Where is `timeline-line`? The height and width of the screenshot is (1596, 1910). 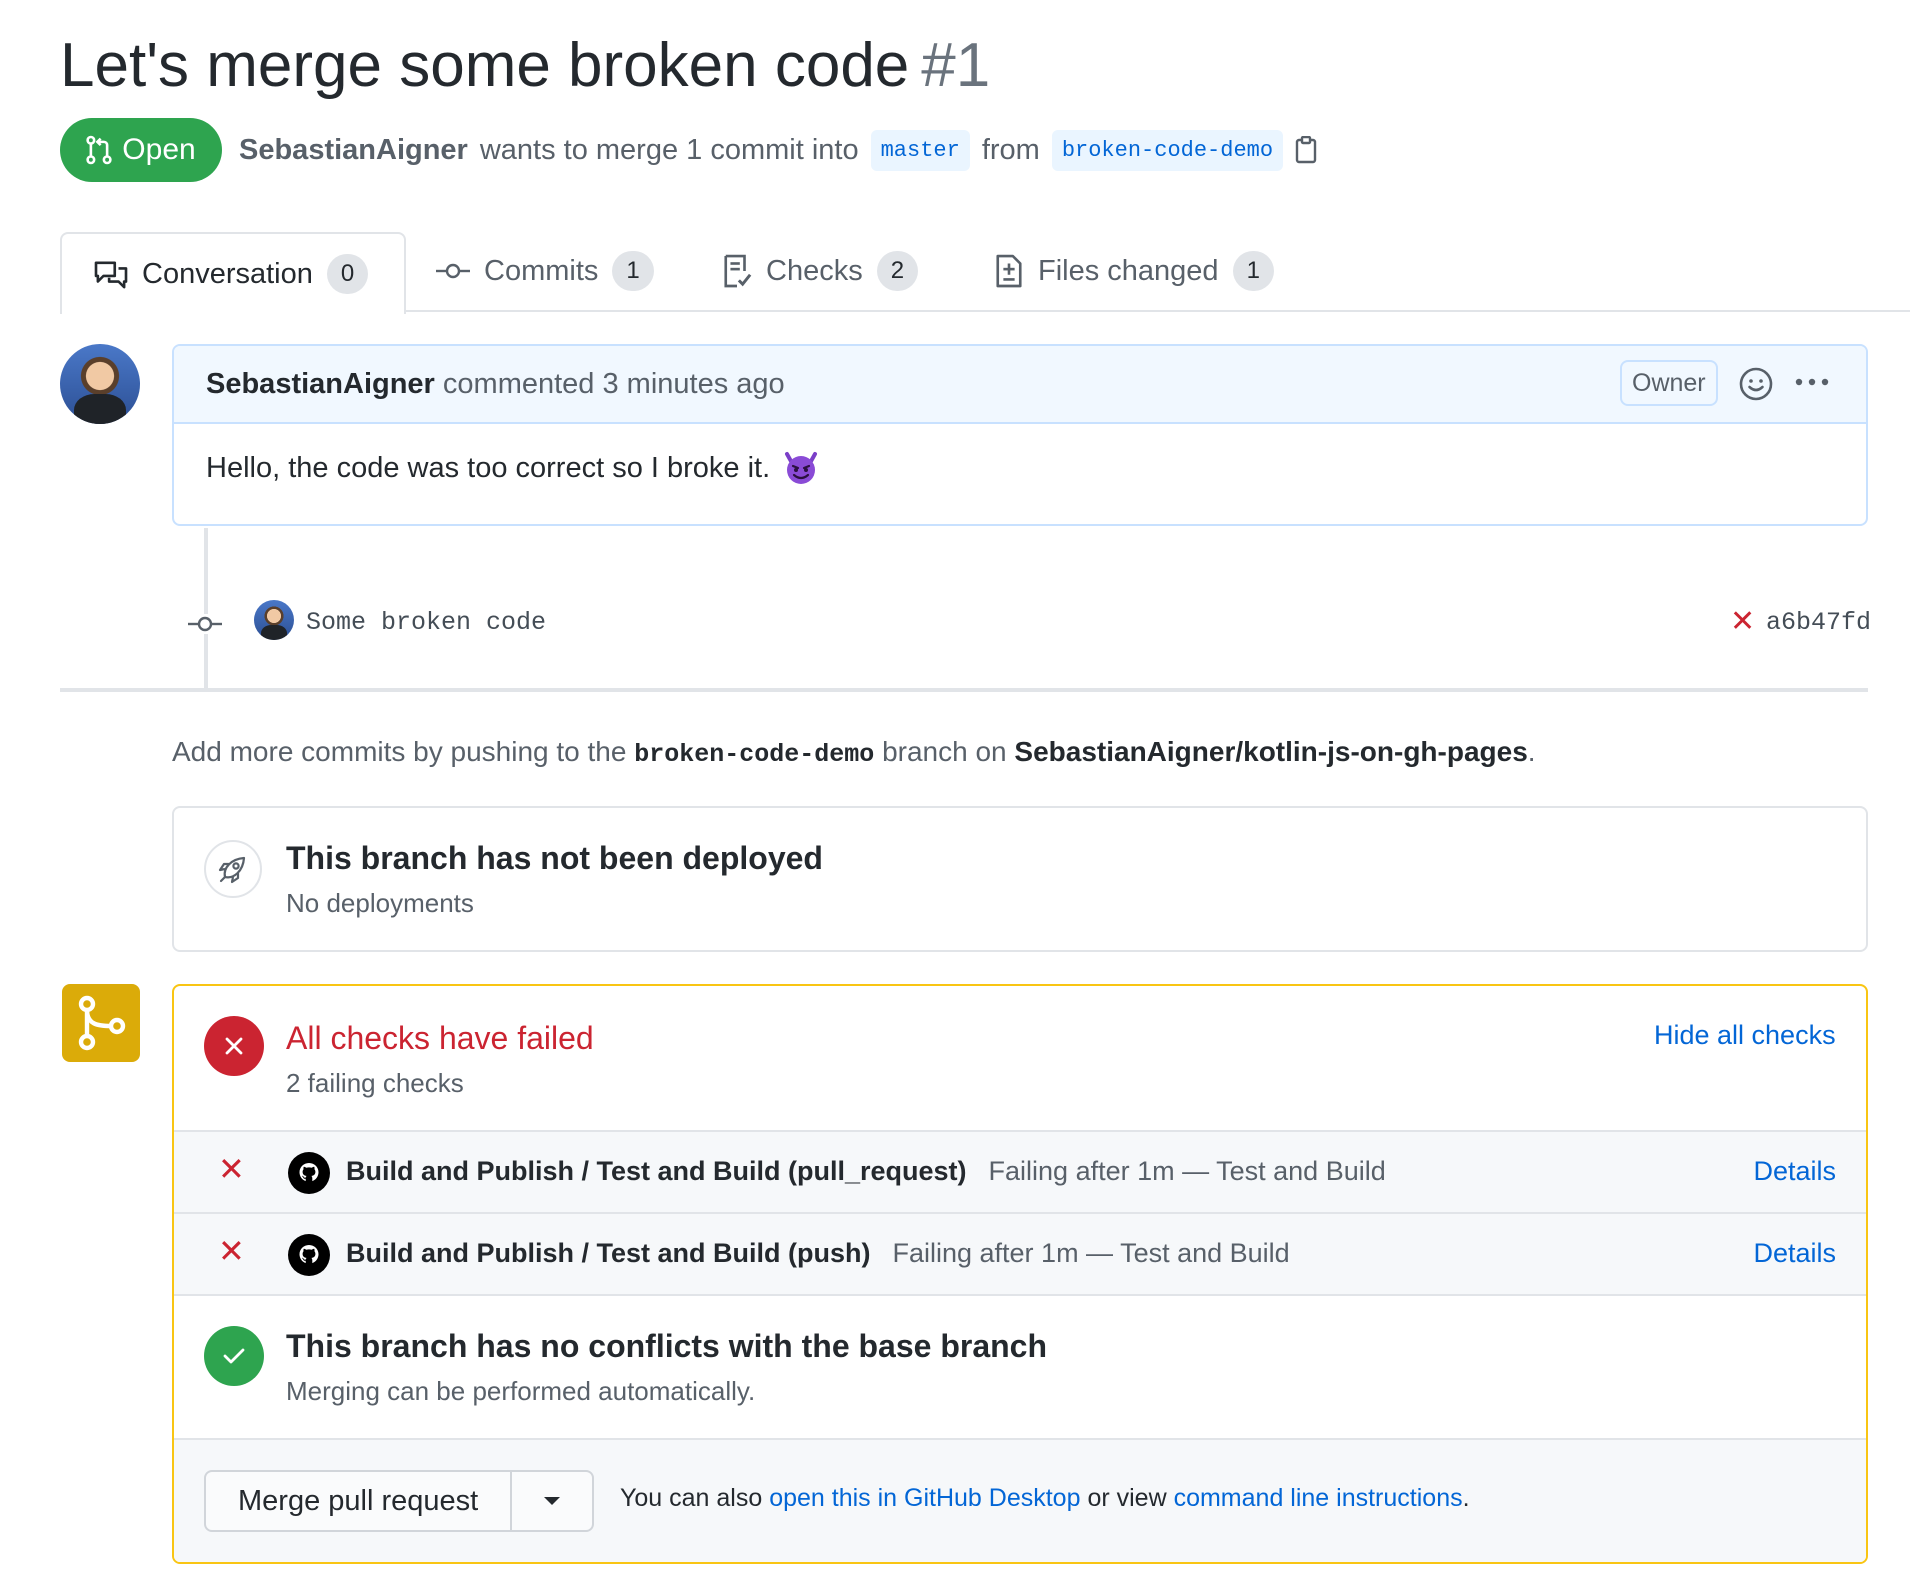 timeline-line is located at coordinates (206, 608).